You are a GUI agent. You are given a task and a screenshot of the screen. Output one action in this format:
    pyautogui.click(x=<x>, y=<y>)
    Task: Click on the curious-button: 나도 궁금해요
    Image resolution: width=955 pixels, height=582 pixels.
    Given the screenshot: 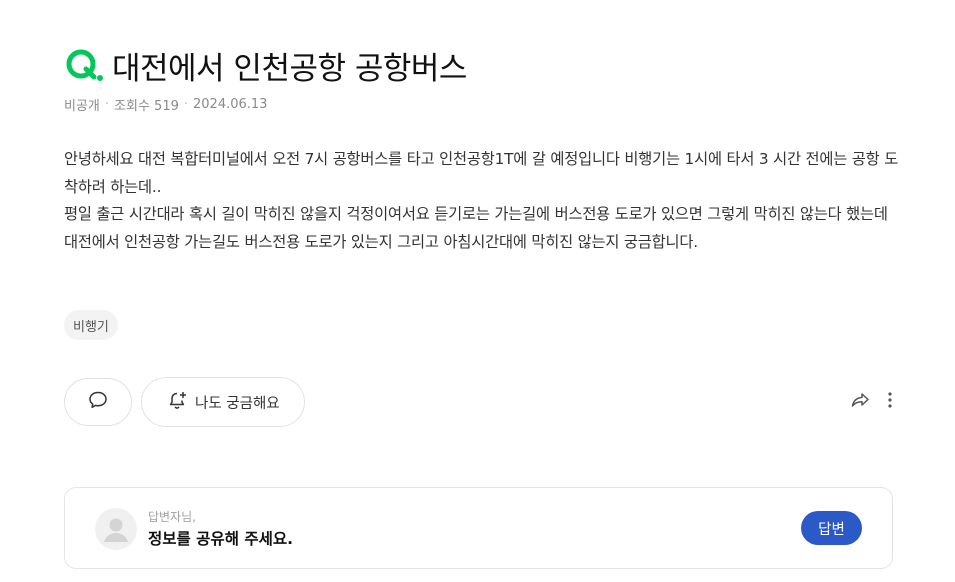 What is the action you would take?
    pyautogui.click(x=223, y=402)
    